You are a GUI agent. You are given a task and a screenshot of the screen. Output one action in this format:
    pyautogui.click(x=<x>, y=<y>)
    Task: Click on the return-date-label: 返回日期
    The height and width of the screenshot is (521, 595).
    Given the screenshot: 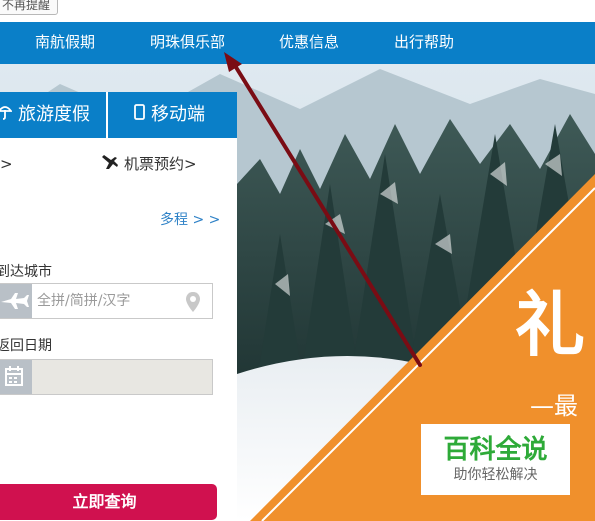 What is the action you would take?
    pyautogui.click(x=26, y=346)
    